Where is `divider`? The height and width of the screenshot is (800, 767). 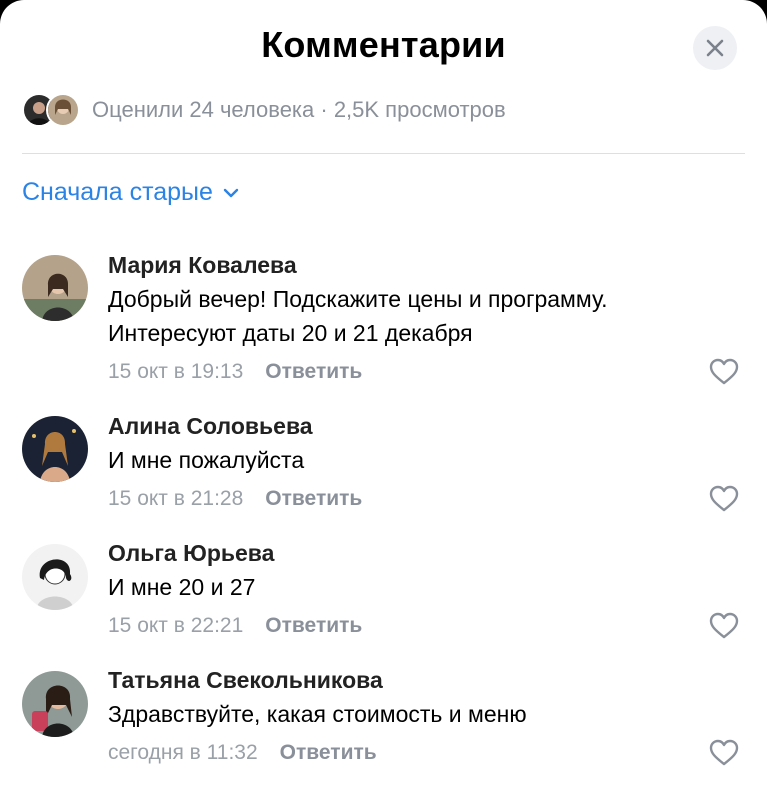
divider is located at coordinates (383, 153).